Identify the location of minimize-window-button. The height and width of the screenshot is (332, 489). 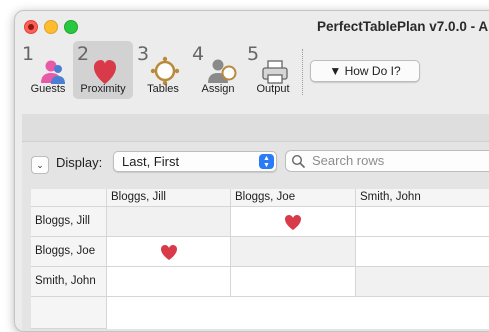
(51, 27).